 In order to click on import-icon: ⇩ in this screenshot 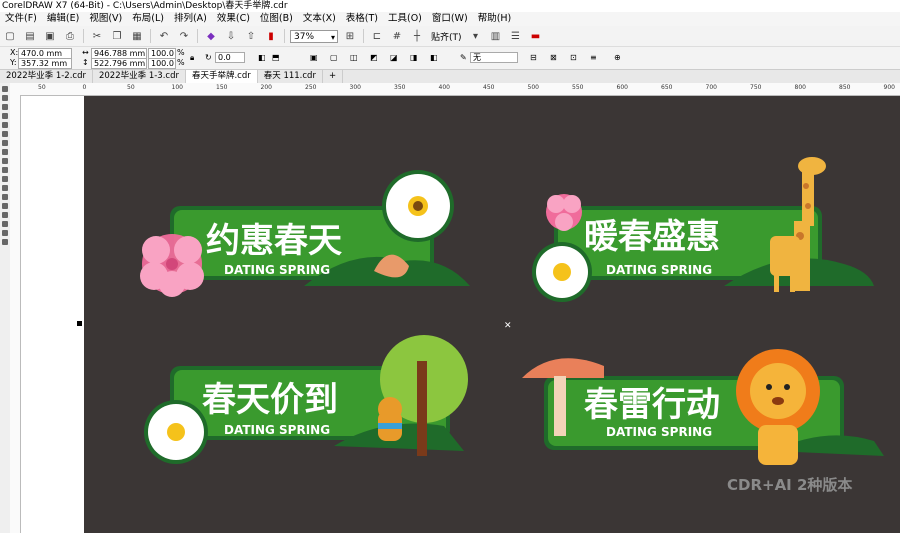, I will do `click(231, 36)`.